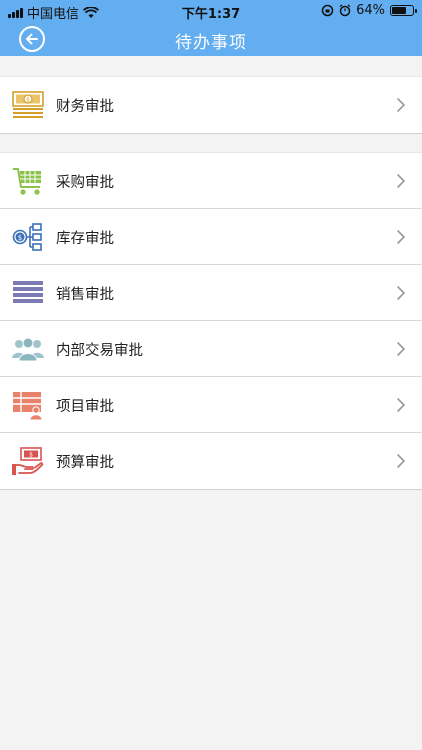 This screenshot has width=422, height=750. What do you see at coordinates (370, 10) in the screenshot?
I see `battery-percent: 64%` at bounding box center [370, 10].